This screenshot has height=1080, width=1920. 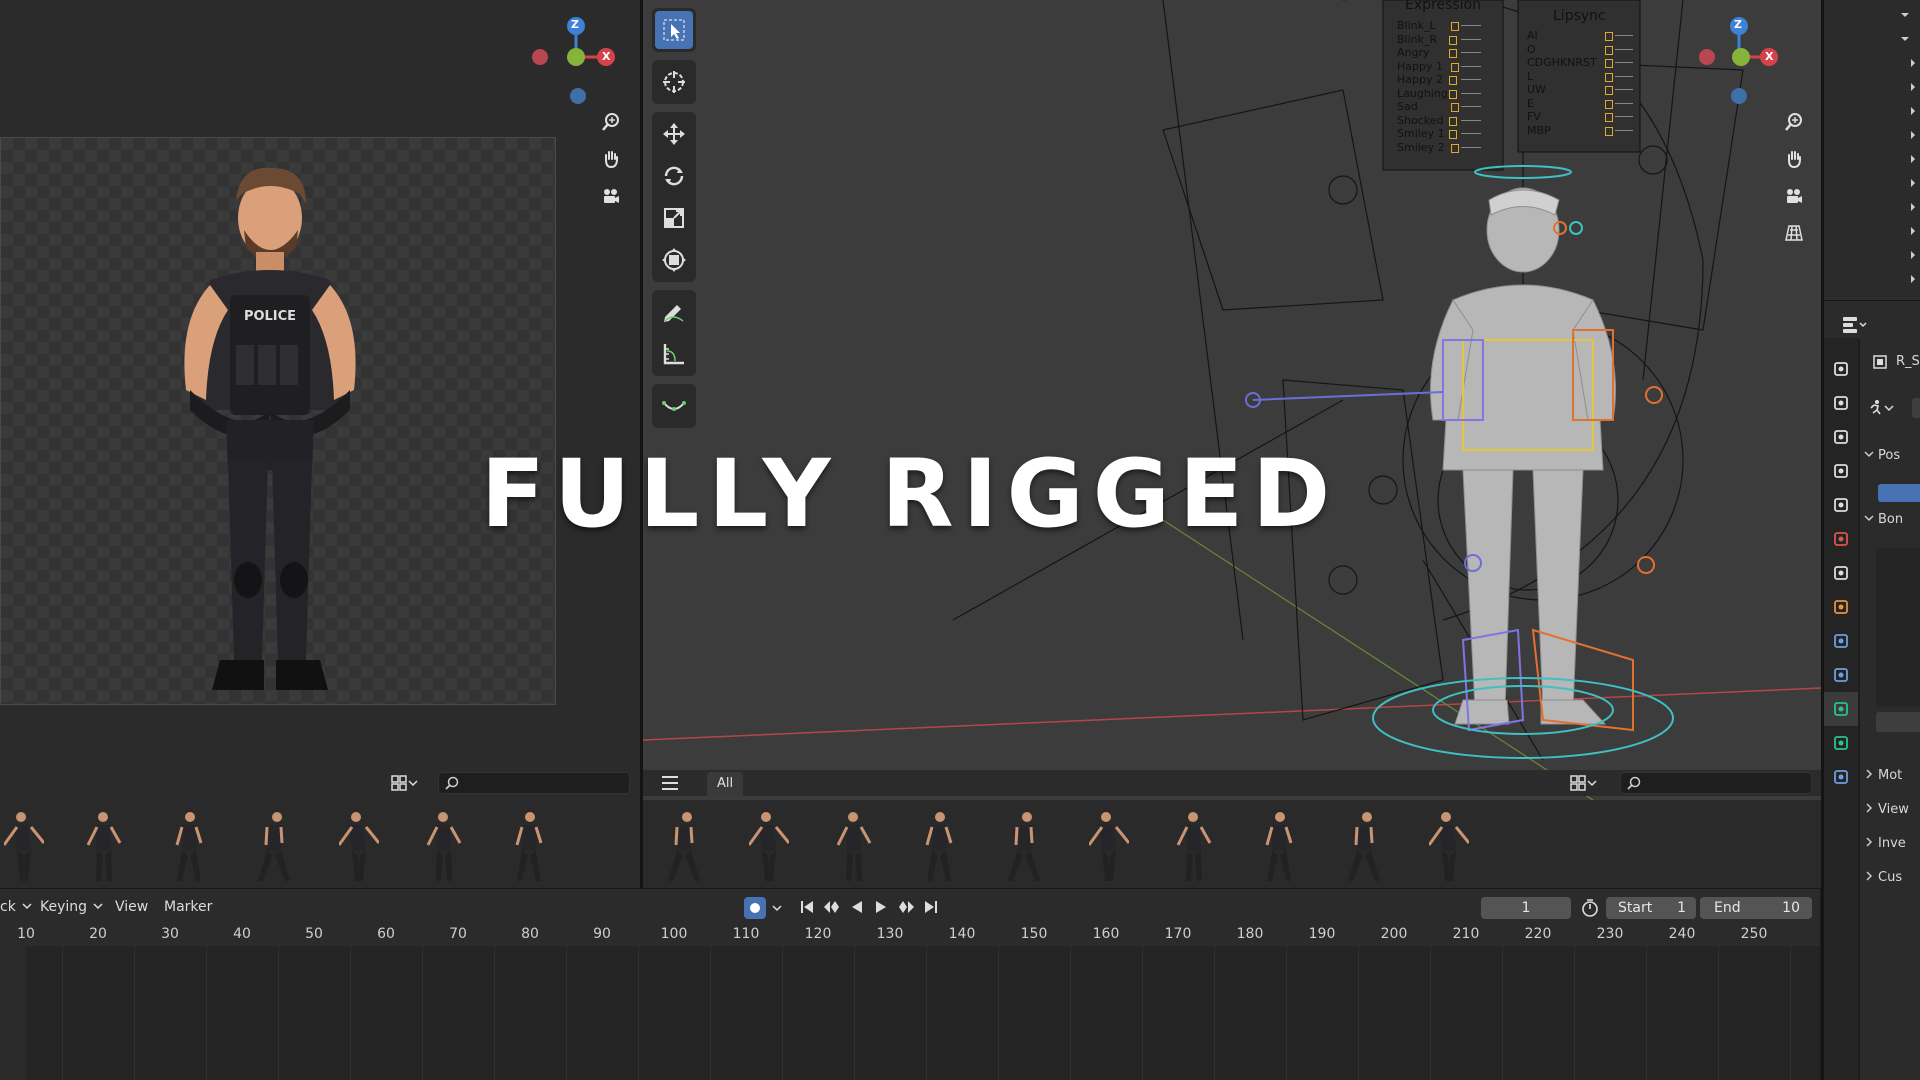 What do you see at coordinates (580, 60) in the screenshot?
I see `navigation-gizmo: Z X` at bounding box center [580, 60].